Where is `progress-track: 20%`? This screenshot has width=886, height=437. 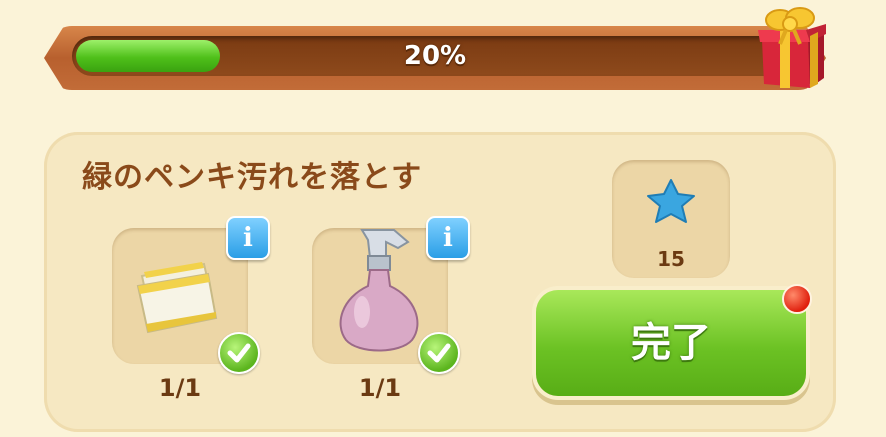
progress-track: 20% is located at coordinates (435, 56).